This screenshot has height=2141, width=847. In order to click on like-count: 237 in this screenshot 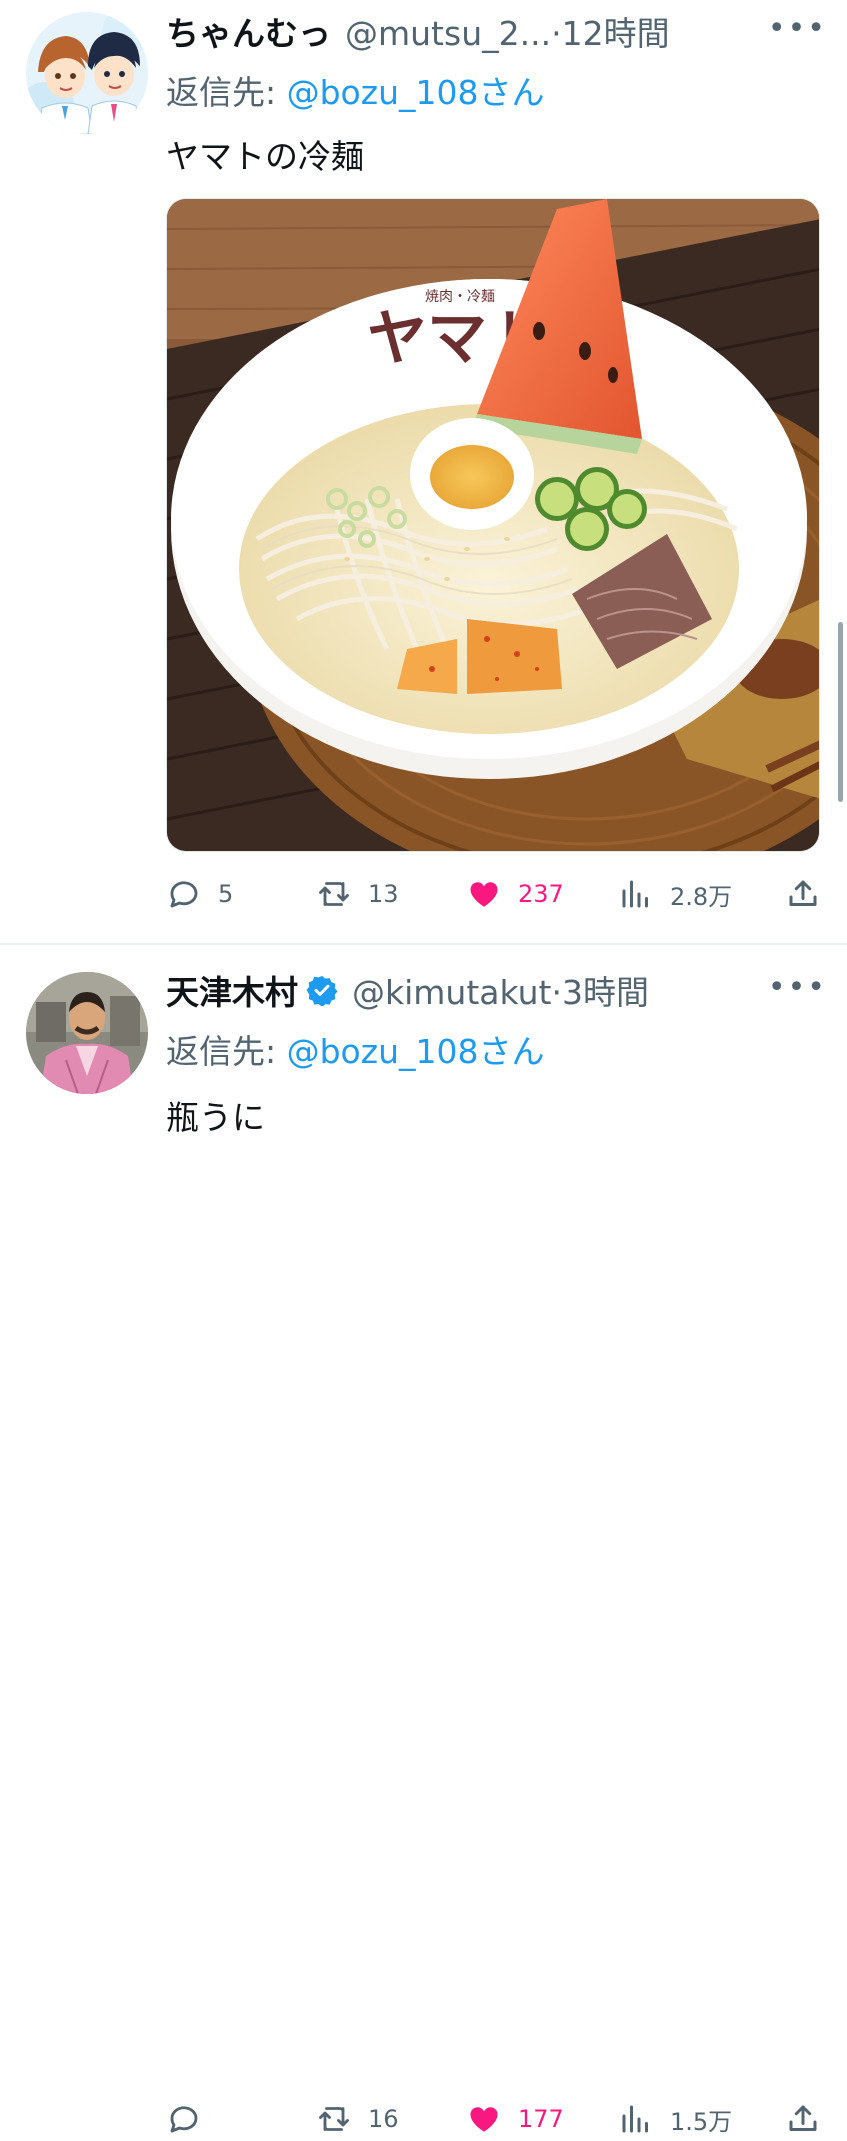, I will do `click(541, 894)`.